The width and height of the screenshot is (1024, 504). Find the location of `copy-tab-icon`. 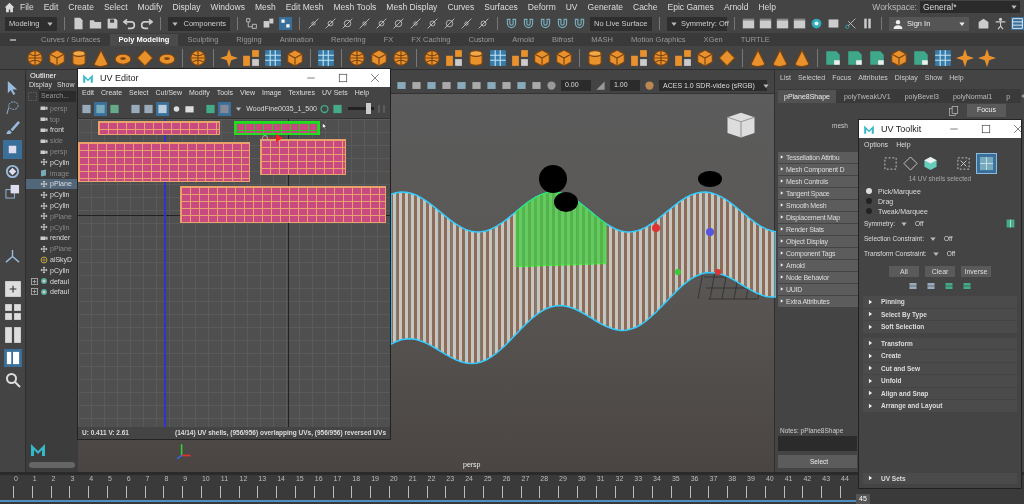

copy-tab-icon is located at coordinates (953, 110).